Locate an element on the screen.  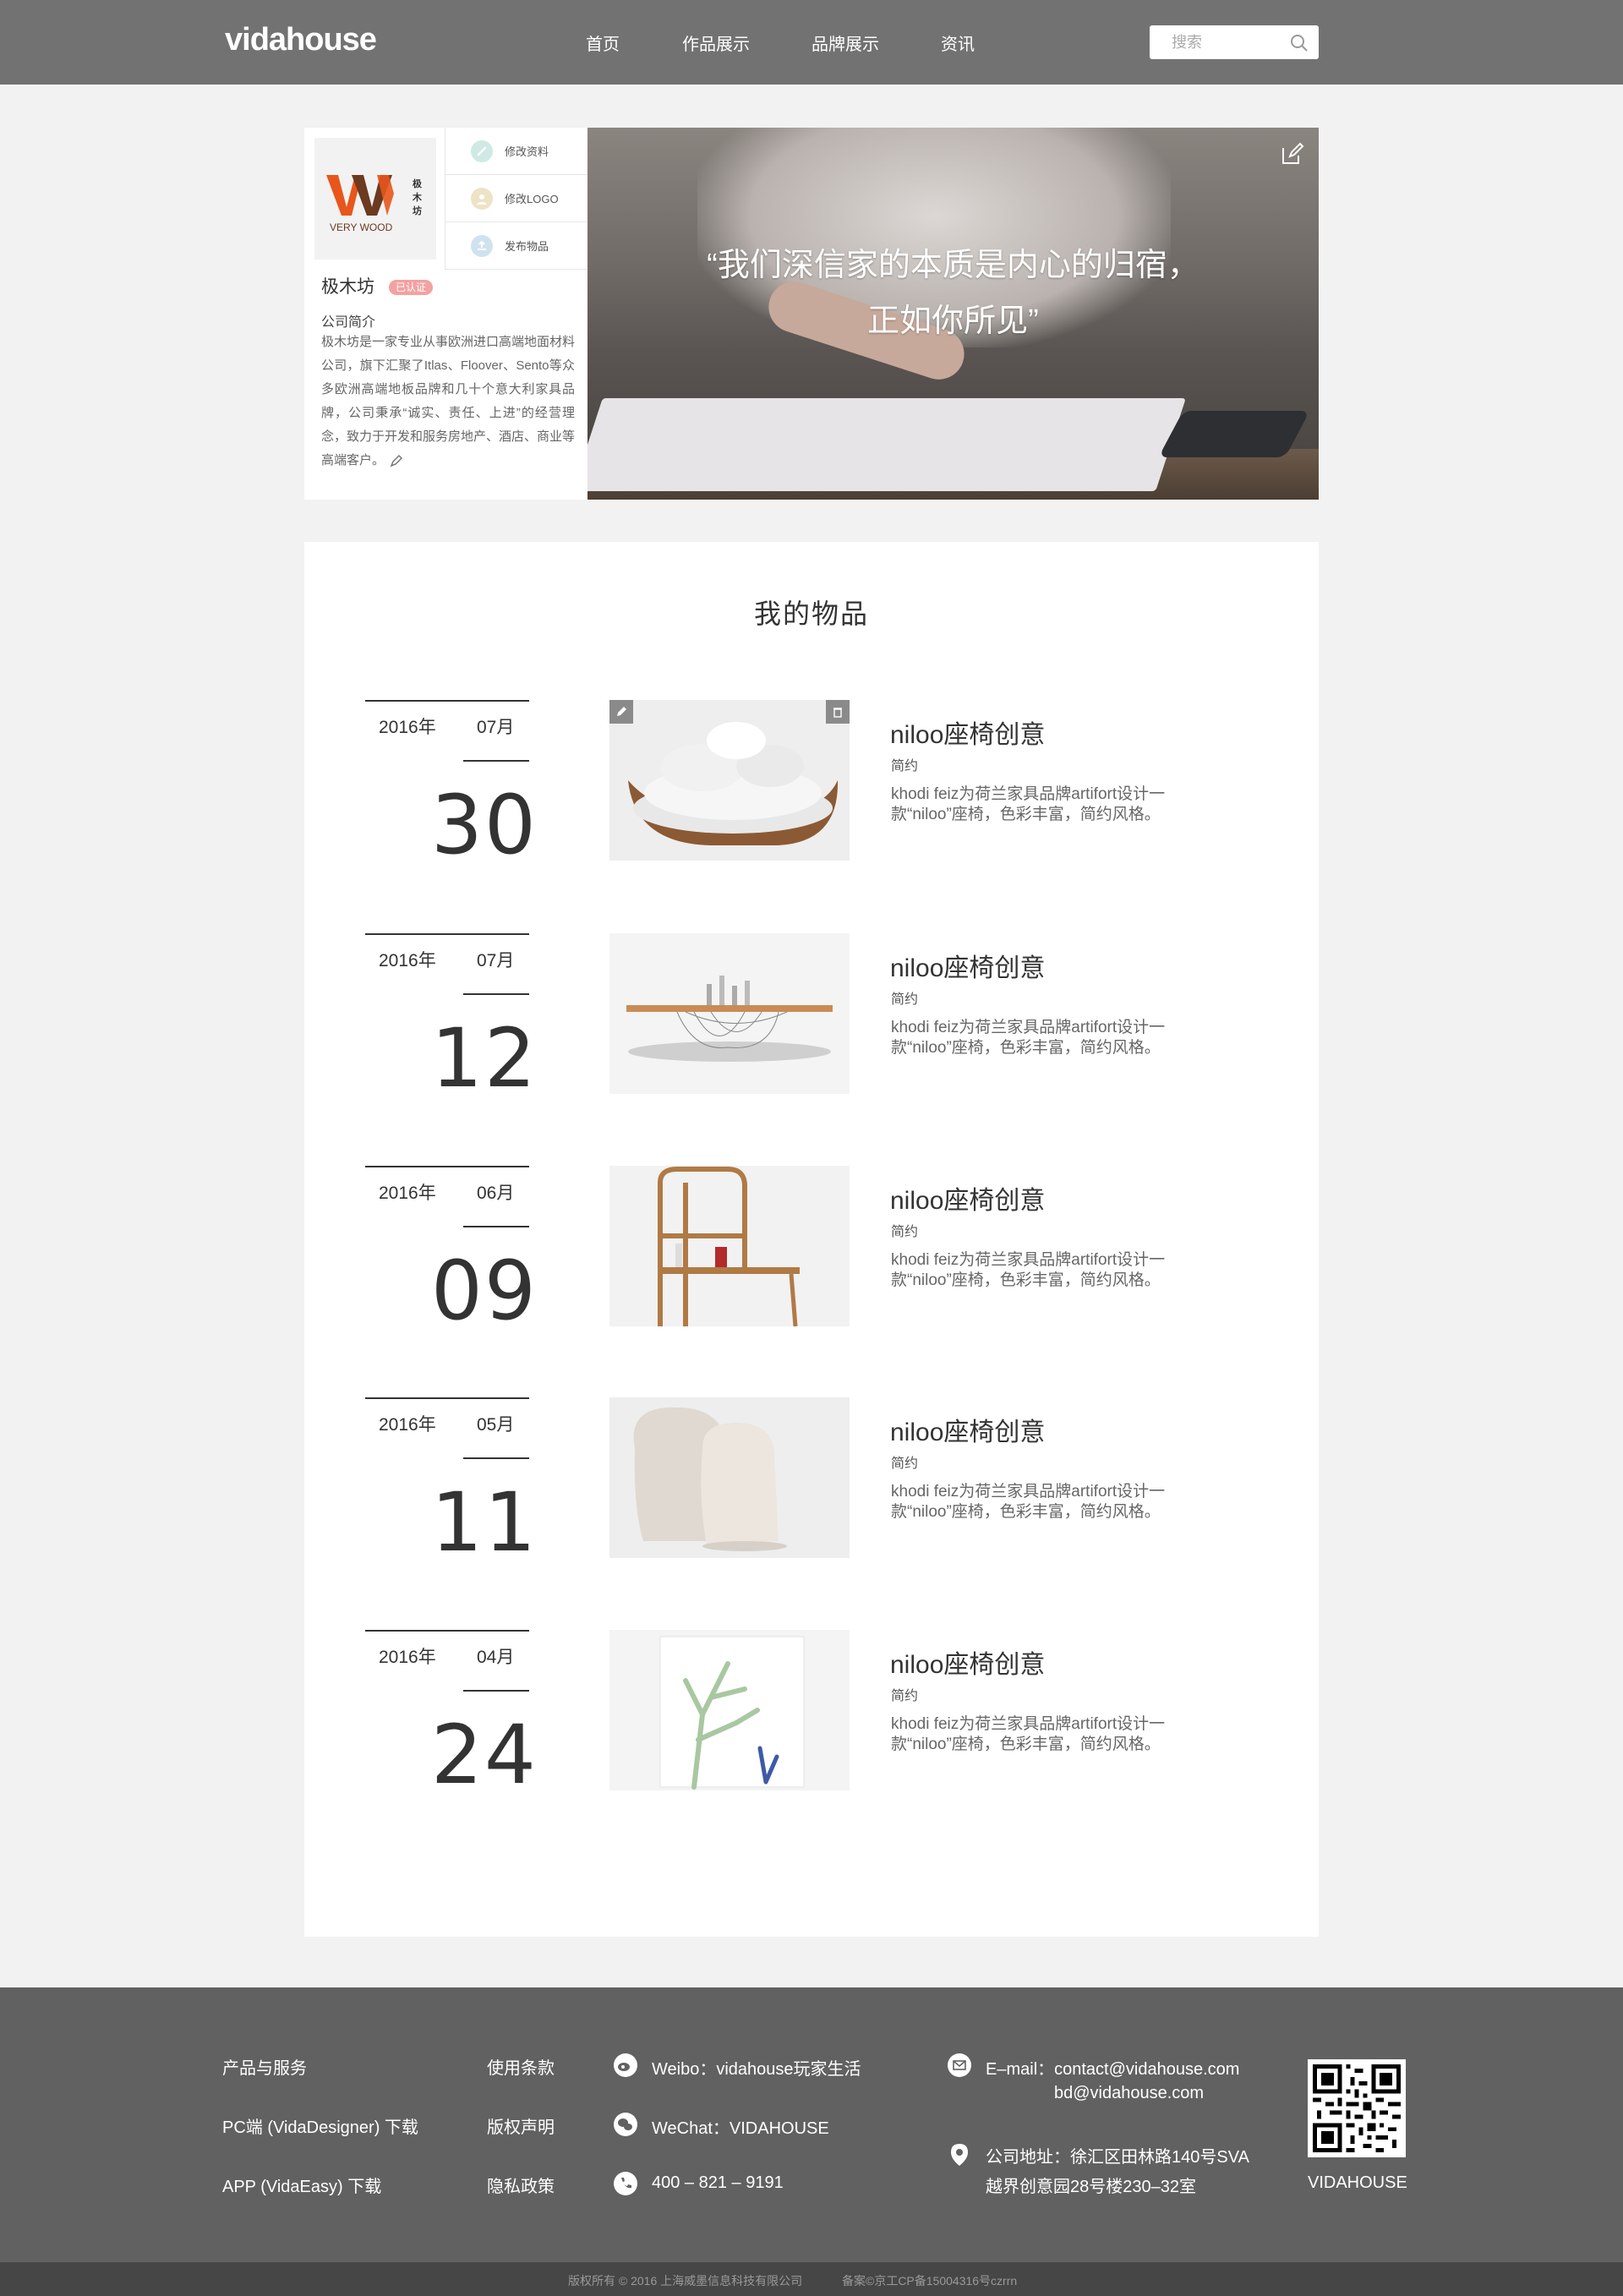
edit-logo-label: 修改LOGO is located at coordinates (532, 199).